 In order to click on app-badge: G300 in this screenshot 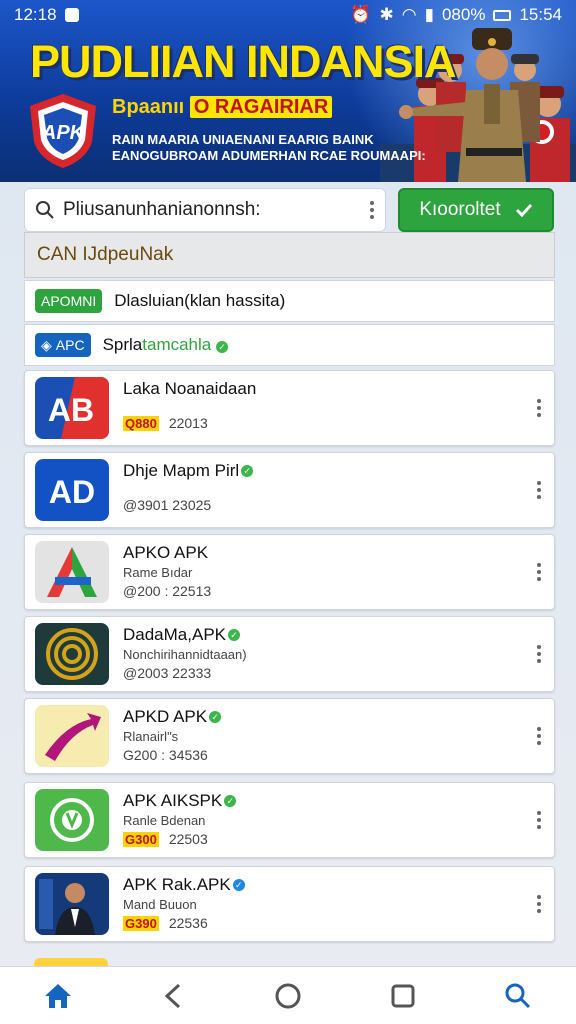, I will do `click(141, 839)`.